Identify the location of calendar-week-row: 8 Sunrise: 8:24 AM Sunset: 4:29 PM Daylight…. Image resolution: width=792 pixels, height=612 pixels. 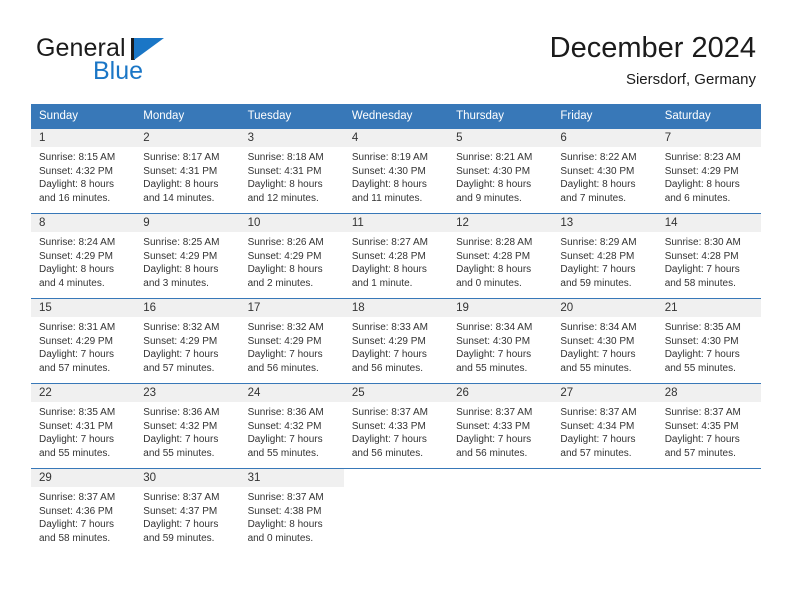
(396, 256).